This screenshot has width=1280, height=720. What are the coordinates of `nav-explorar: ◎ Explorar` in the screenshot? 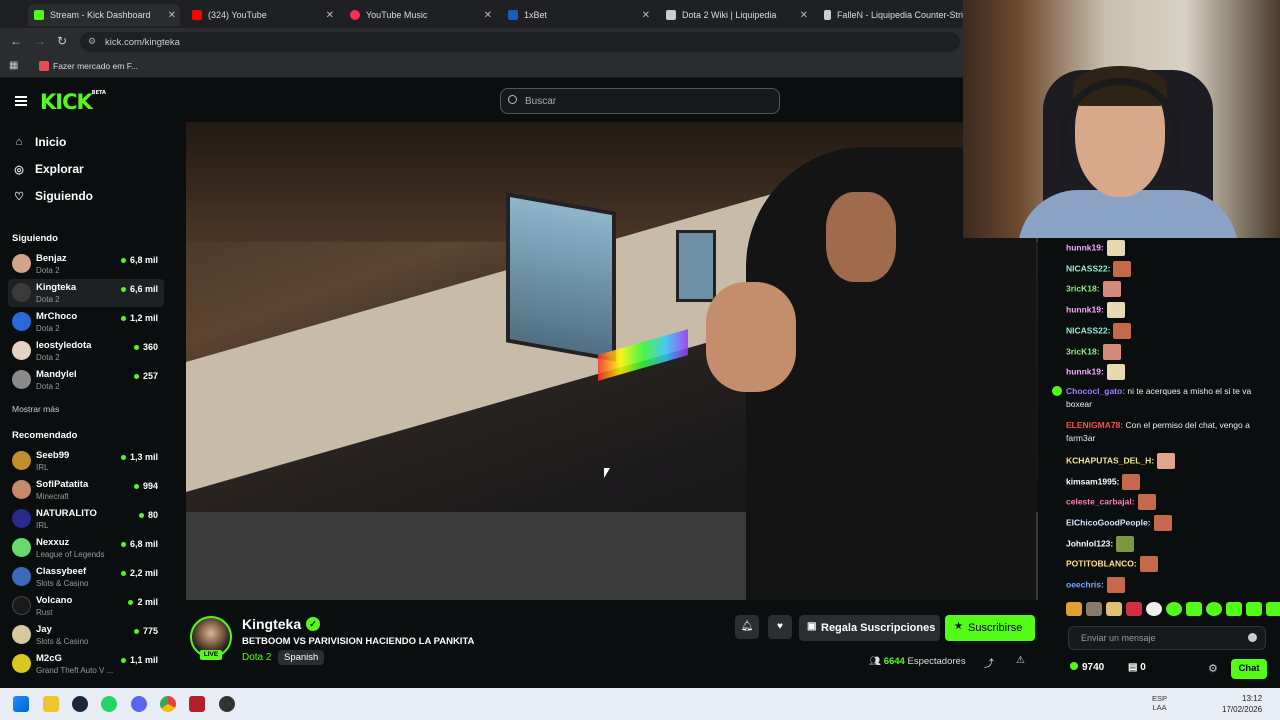 It's located at (48, 169).